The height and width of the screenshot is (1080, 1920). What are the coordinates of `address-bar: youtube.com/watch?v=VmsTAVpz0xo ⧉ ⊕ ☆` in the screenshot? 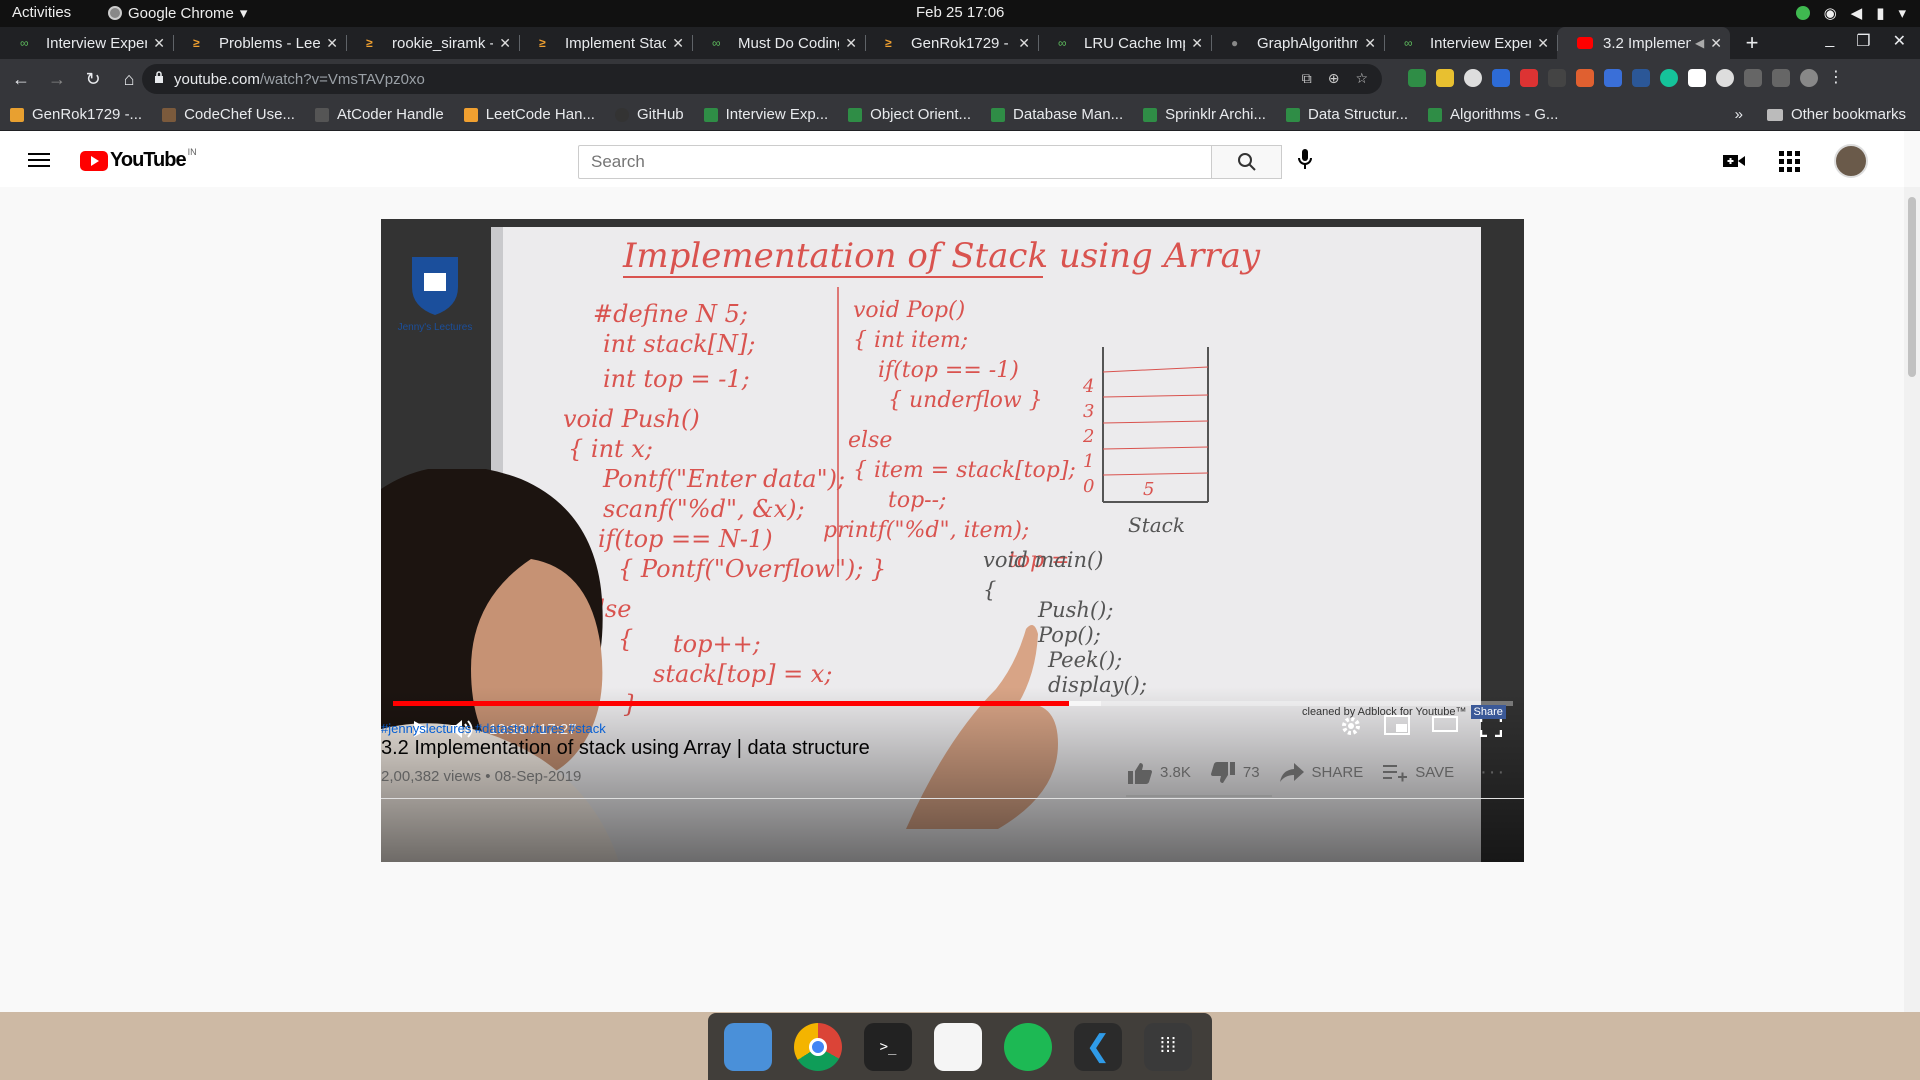 It's located at (762, 79).